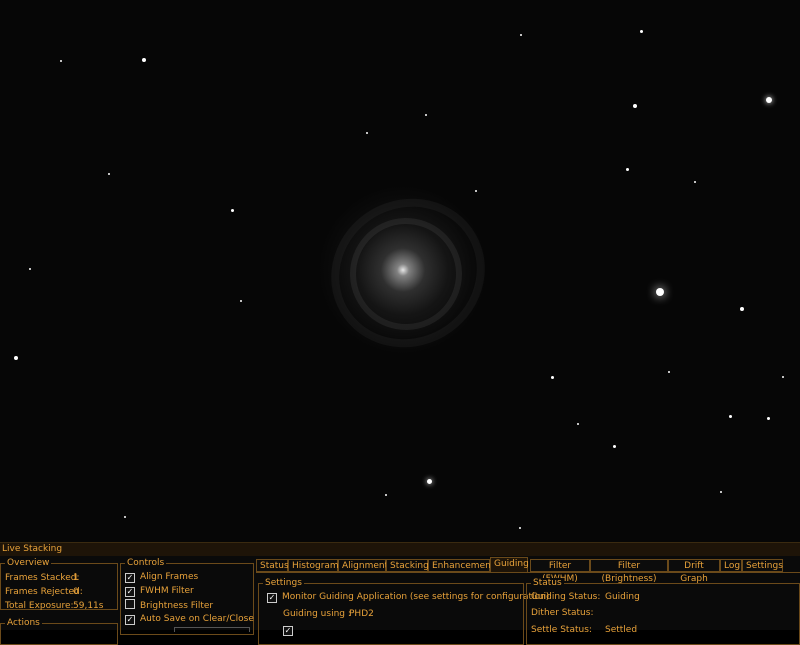  What do you see at coordinates (39, 606) in the screenshot?
I see `total-exposure-label: Total Exposure:` at bounding box center [39, 606].